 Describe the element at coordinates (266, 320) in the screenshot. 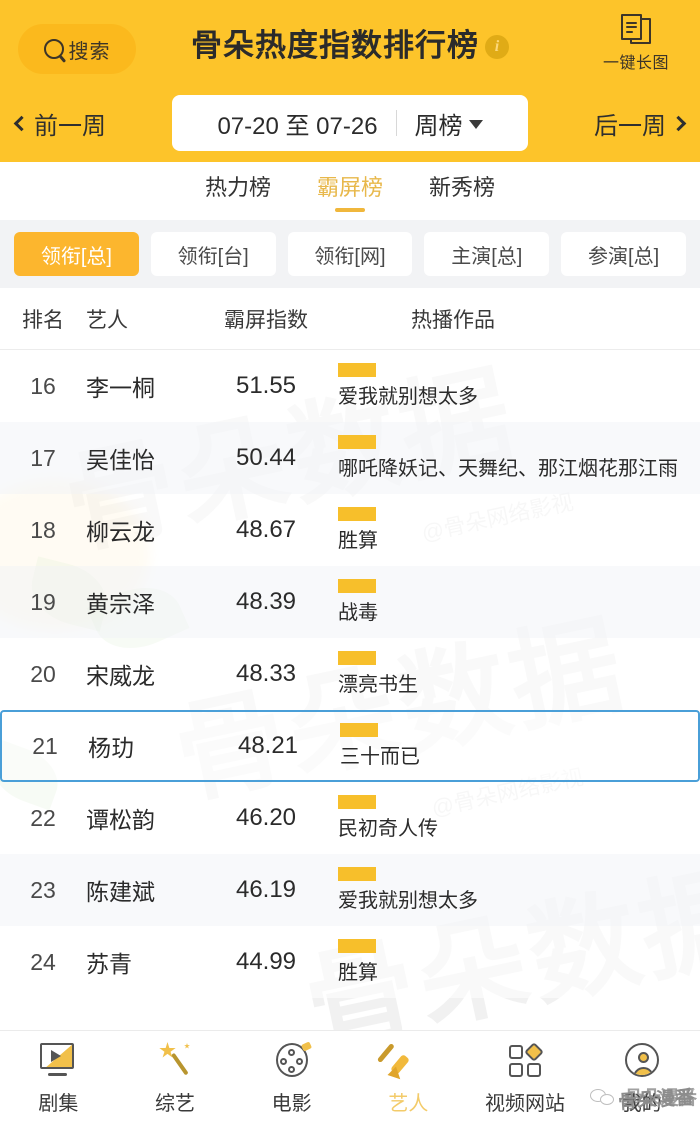

I see `column-header-index: 霸屏指数` at that location.